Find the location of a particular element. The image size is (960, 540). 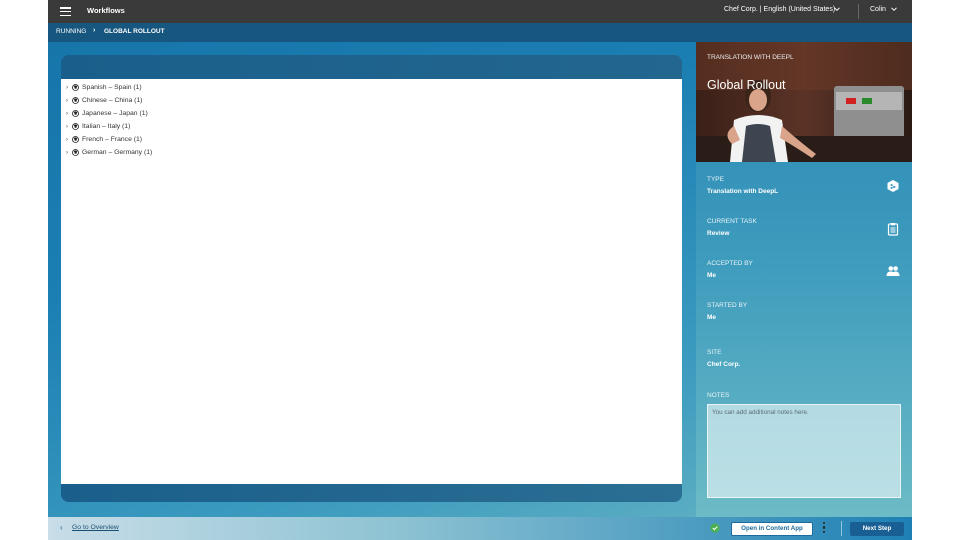

check-circle-icon is located at coordinates (715, 528).